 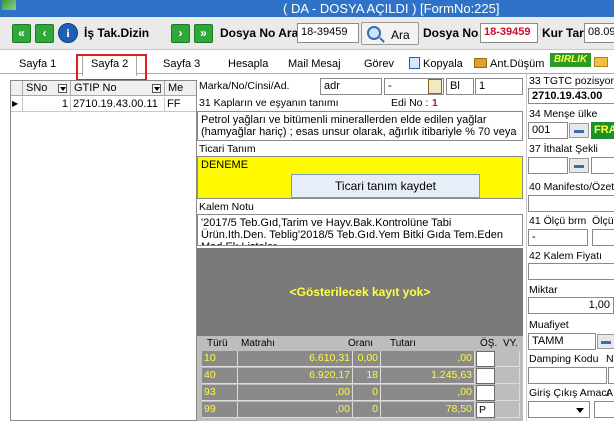 I want to click on mense-dropdown, so click(x=579, y=130).